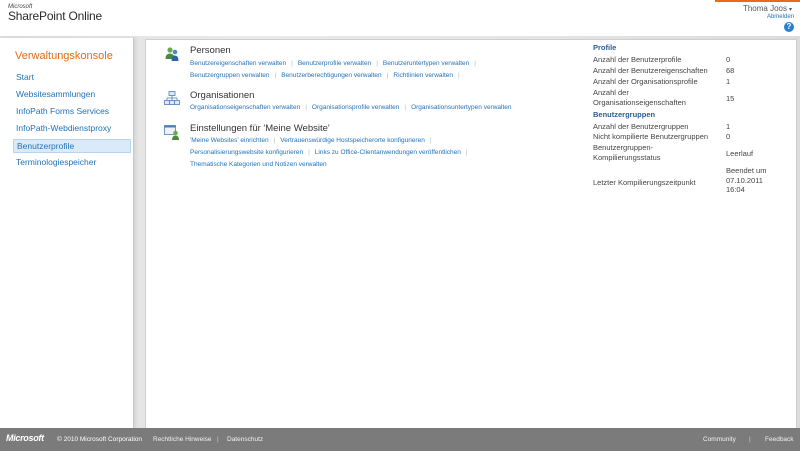 This screenshot has height=451, width=800. Describe the element at coordinates (730, 70) in the screenshot. I see `stat-value: 68` at that location.